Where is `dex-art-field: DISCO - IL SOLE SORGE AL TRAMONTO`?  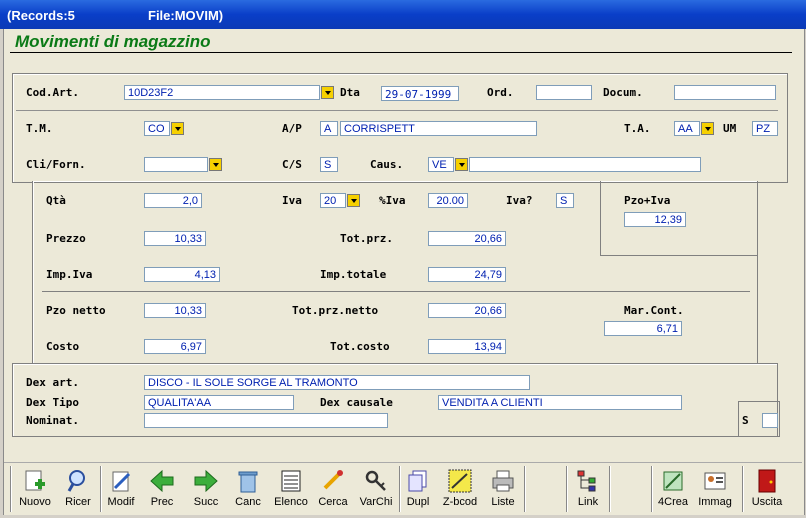 dex-art-field: DISCO - IL SOLE SORGE AL TRAMONTO is located at coordinates (337, 382).